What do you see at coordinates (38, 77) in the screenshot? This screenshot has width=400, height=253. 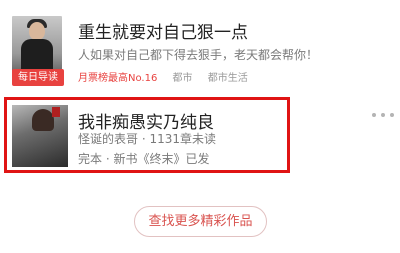 I see `daily-guide-badge: 每日导读` at bounding box center [38, 77].